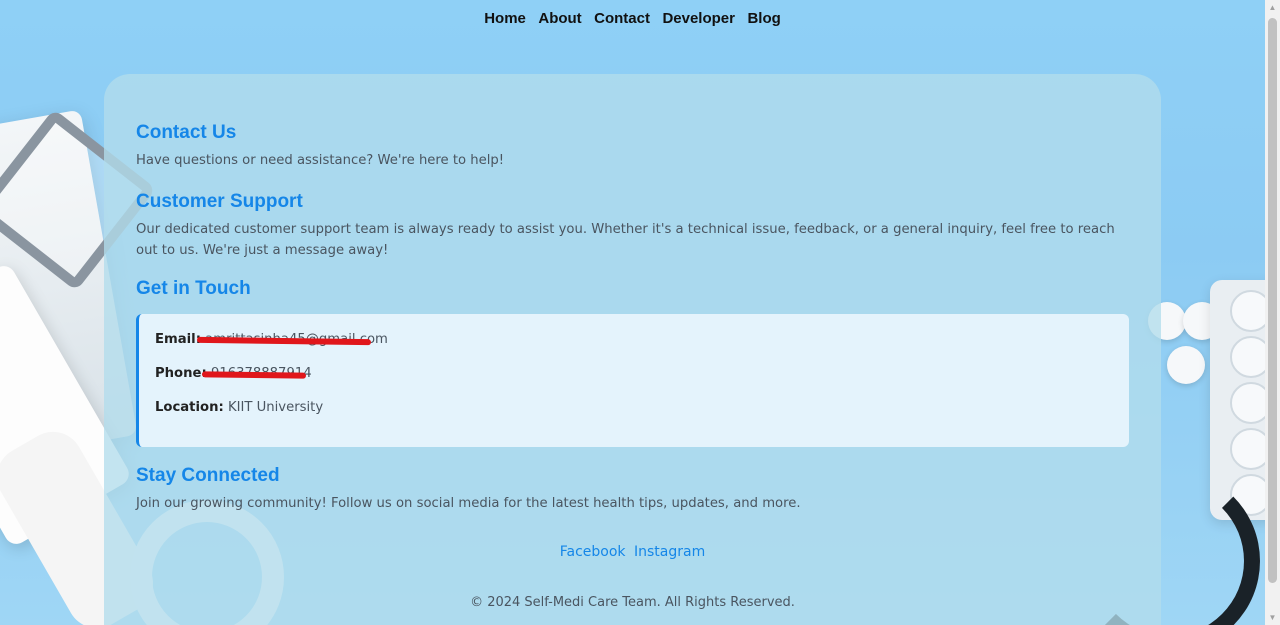 This screenshot has width=1280, height=625. Describe the element at coordinates (186, 132) in the screenshot. I see `contact-heading: Contact Us` at that location.